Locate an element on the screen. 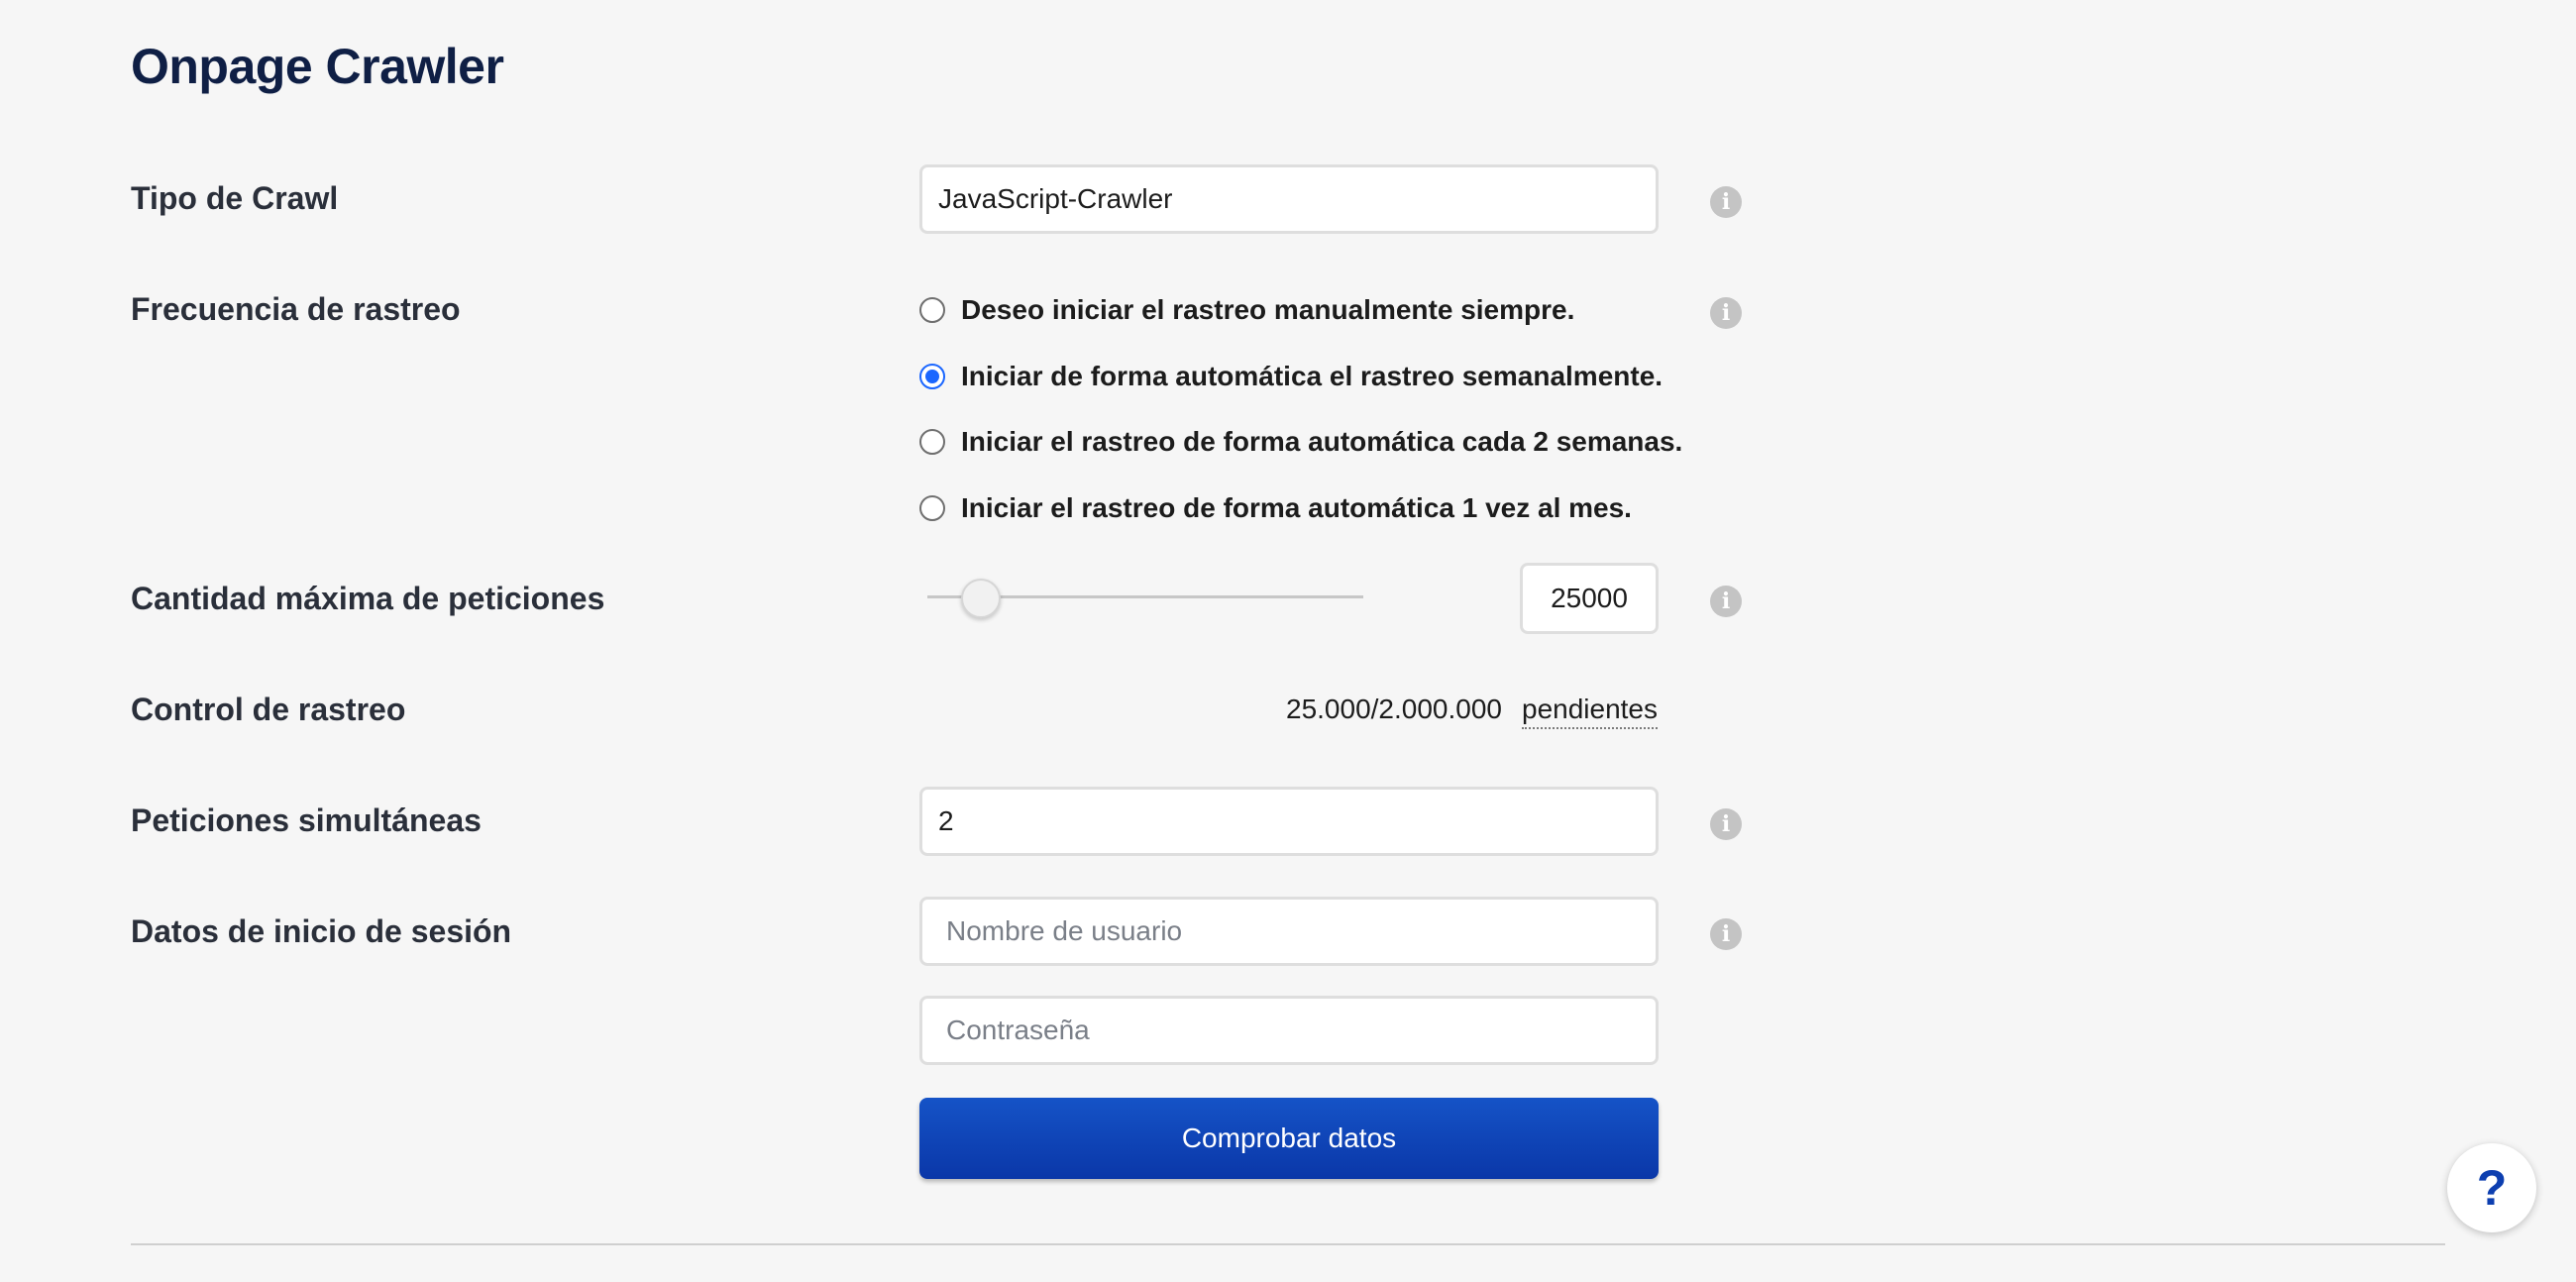  crawl-control-label: Control de rastreo is located at coordinates (269, 709).